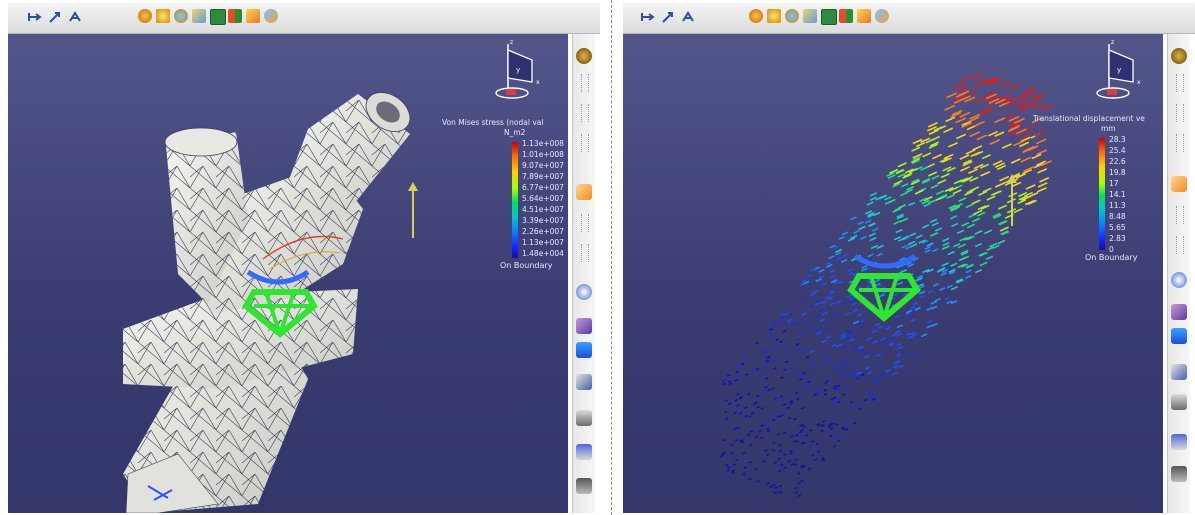 This screenshot has height=515, width=1195. What do you see at coordinates (515, 200) in the screenshot?
I see `legend-color-bar` at bounding box center [515, 200].